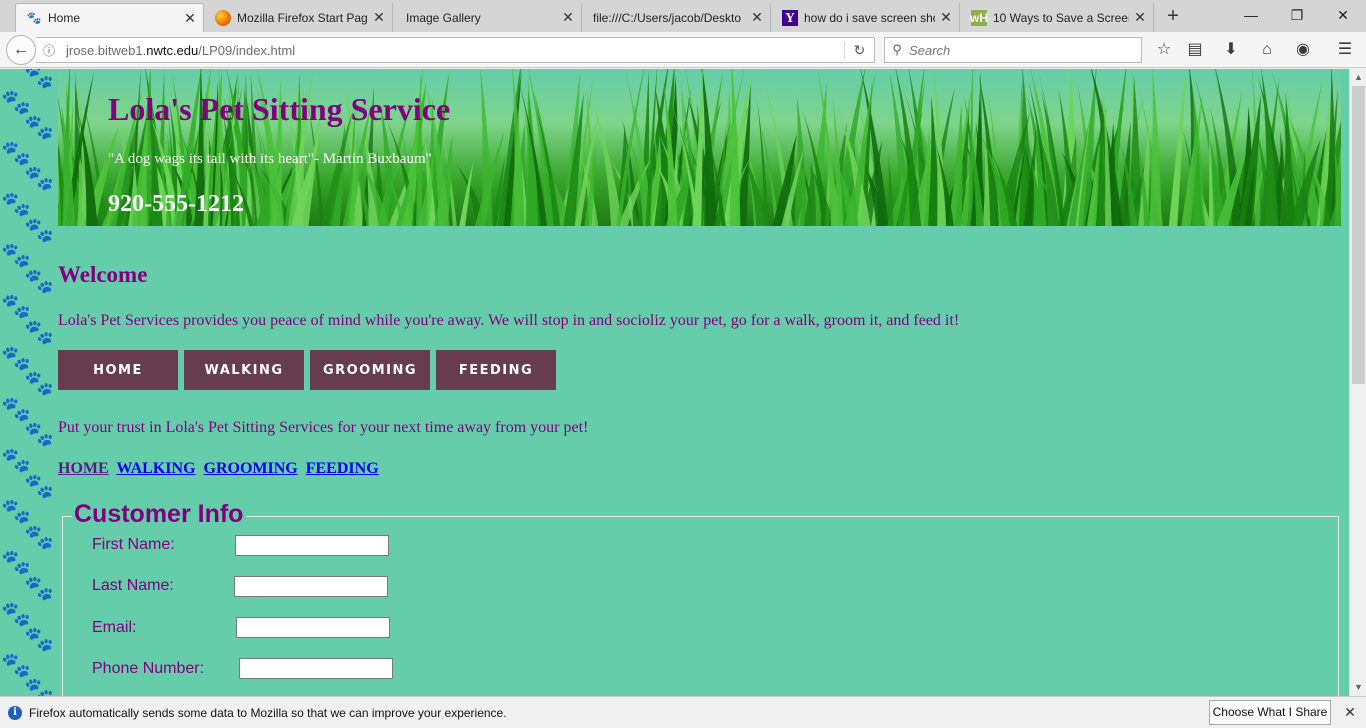  What do you see at coordinates (279, 109) in the screenshot?
I see `site-title: Lola's Pet Sitting Service` at bounding box center [279, 109].